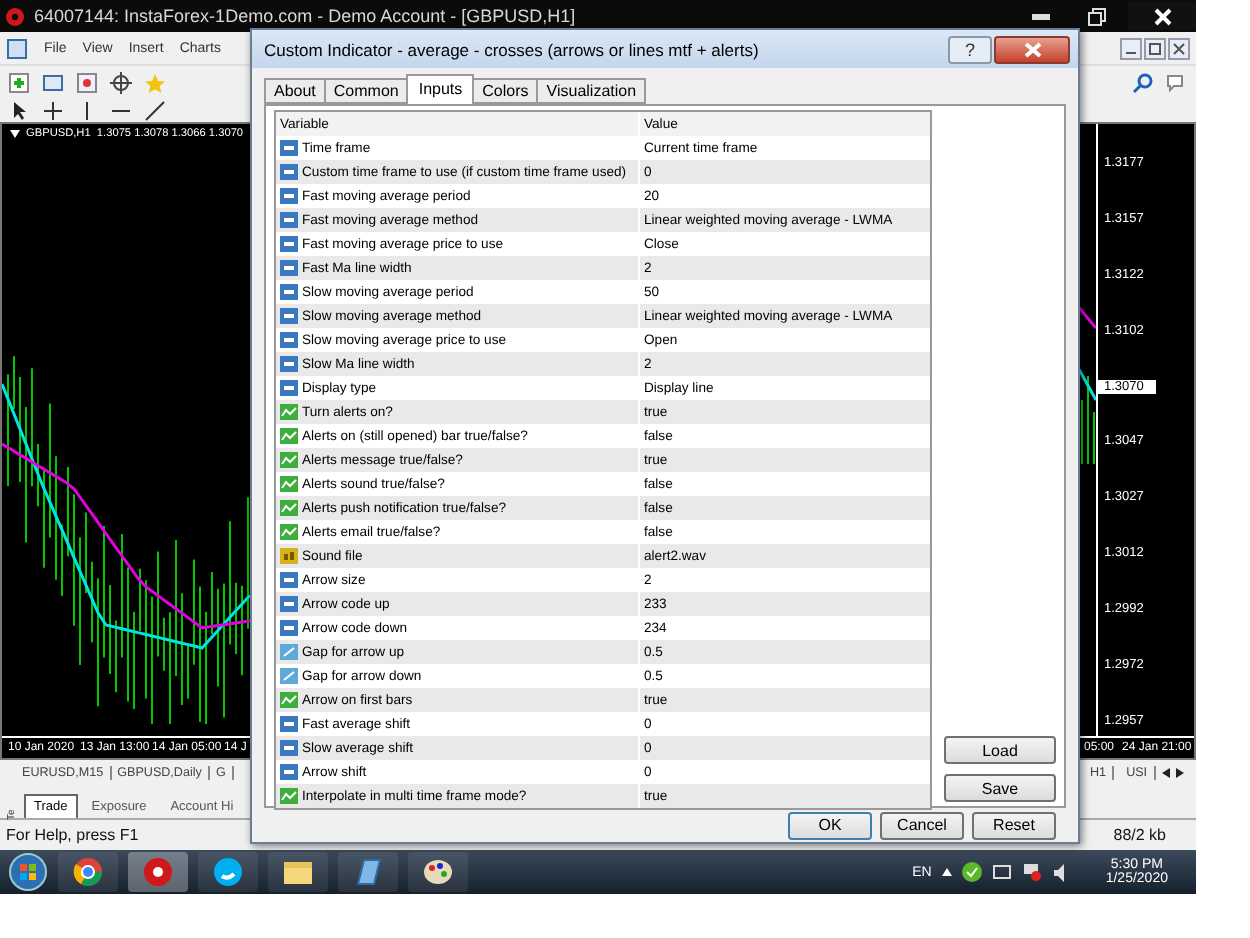 The width and height of the screenshot is (1250, 938). What do you see at coordinates (1165, 773) in the screenshot?
I see `scroll-left-icon` at bounding box center [1165, 773].